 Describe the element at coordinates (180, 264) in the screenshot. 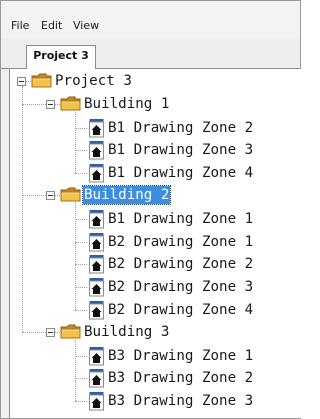

I see `drawing-zone-label: B2 Drawing Zone 2` at that location.